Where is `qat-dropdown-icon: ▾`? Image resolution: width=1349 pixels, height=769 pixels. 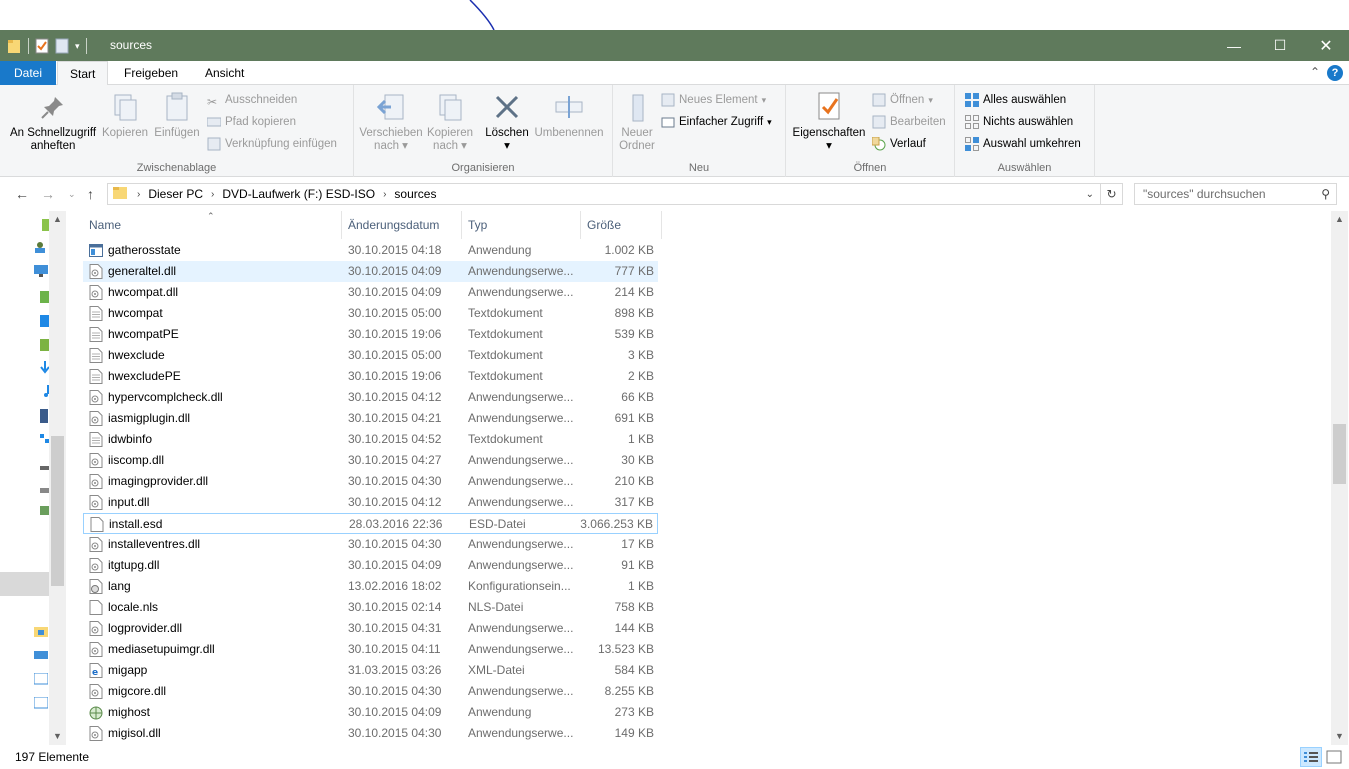
qat-dropdown-icon: ▾ is located at coordinates (77, 46).